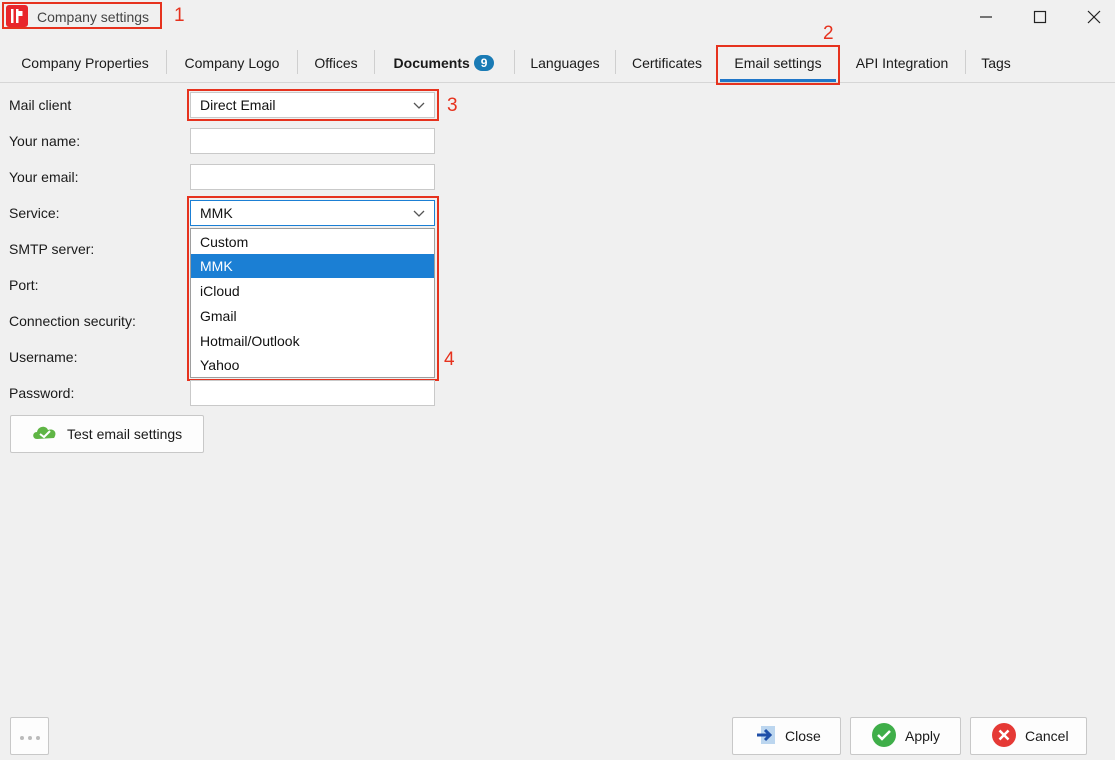 This screenshot has width=1115, height=760. What do you see at coordinates (179, 15) in the screenshot?
I see `annotation-label-1: 1` at bounding box center [179, 15].